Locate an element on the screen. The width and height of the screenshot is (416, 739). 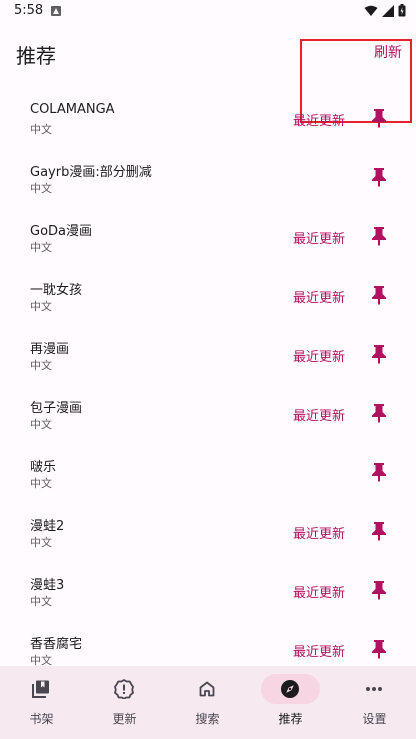
source-row: COLAMANGA 中文 最近更新 is located at coordinates (208, 109).